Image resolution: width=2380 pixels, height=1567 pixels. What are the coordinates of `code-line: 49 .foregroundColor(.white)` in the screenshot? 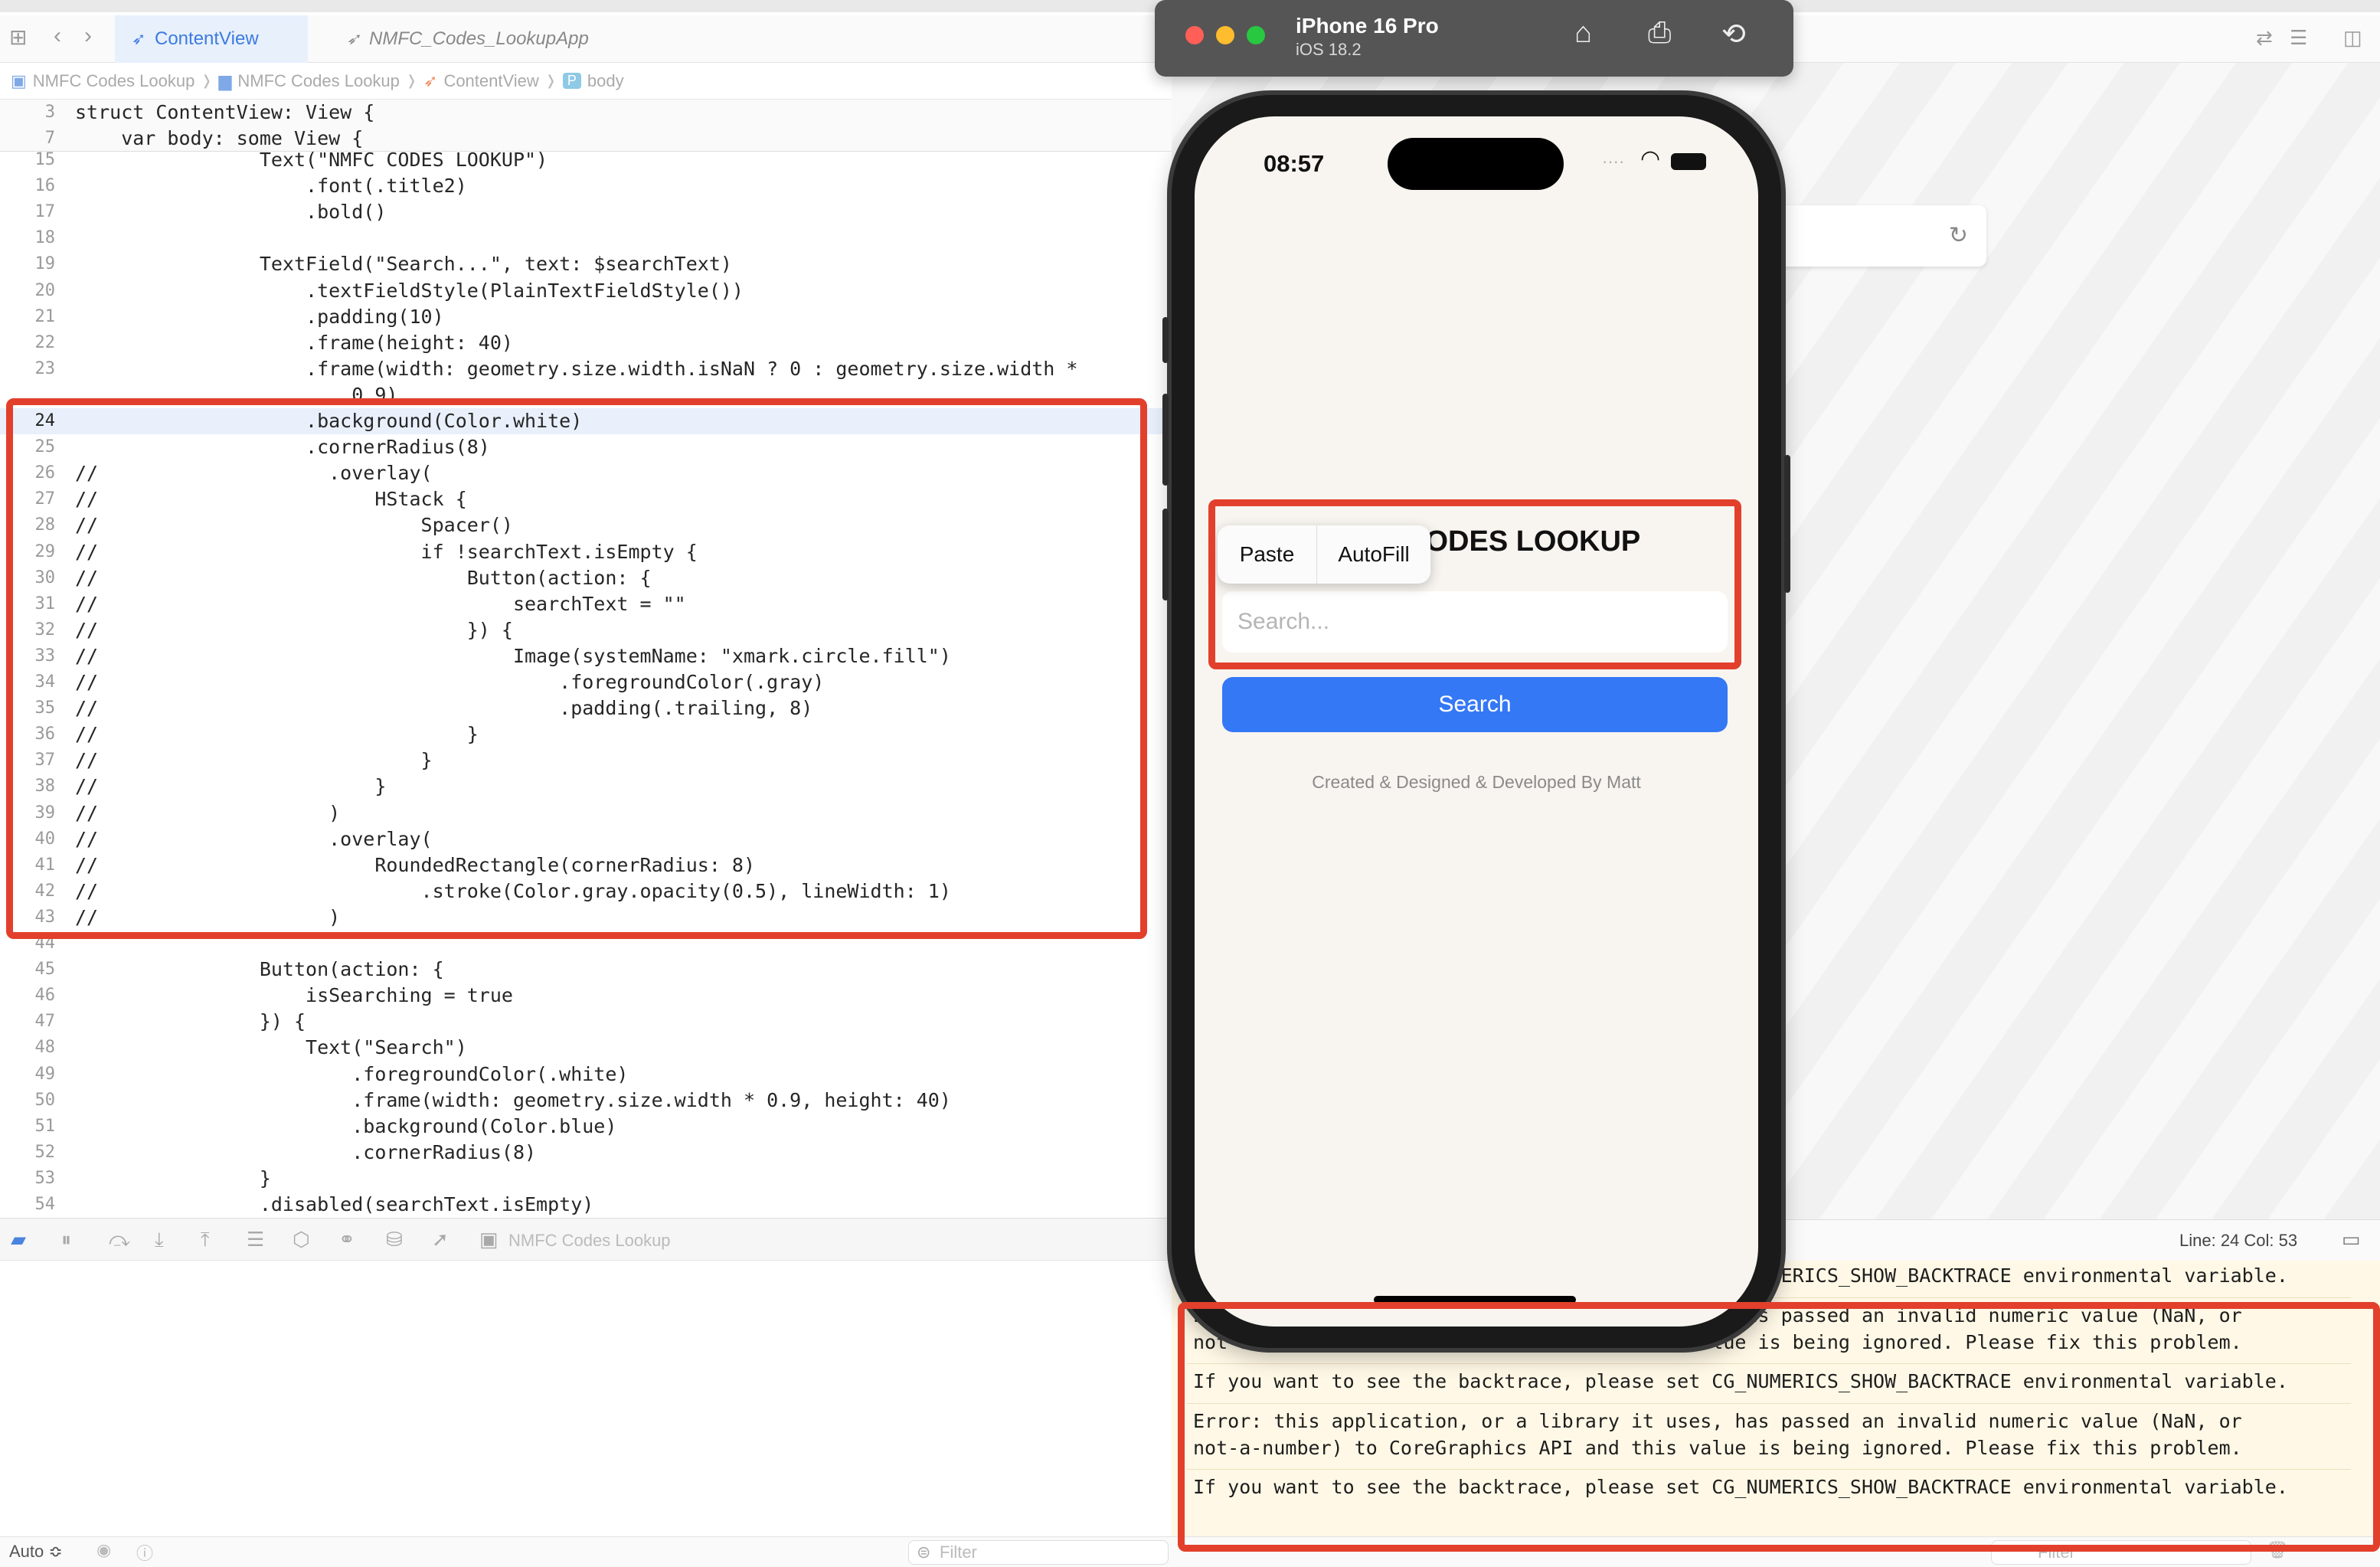 It's located at (586, 1075).